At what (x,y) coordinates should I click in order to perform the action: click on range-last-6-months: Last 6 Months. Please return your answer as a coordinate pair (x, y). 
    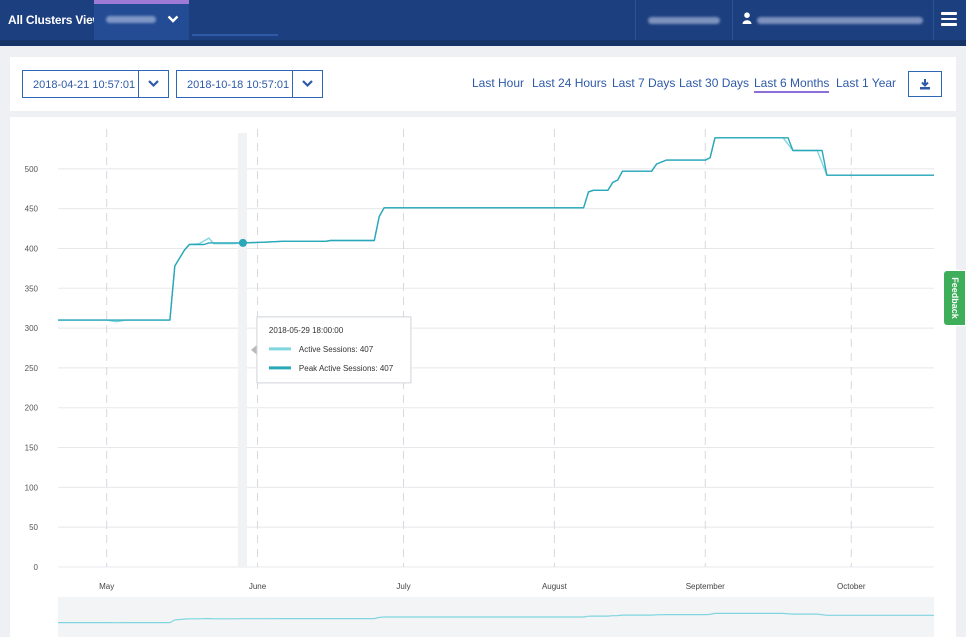
    Looking at the image, I should click on (792, 84).